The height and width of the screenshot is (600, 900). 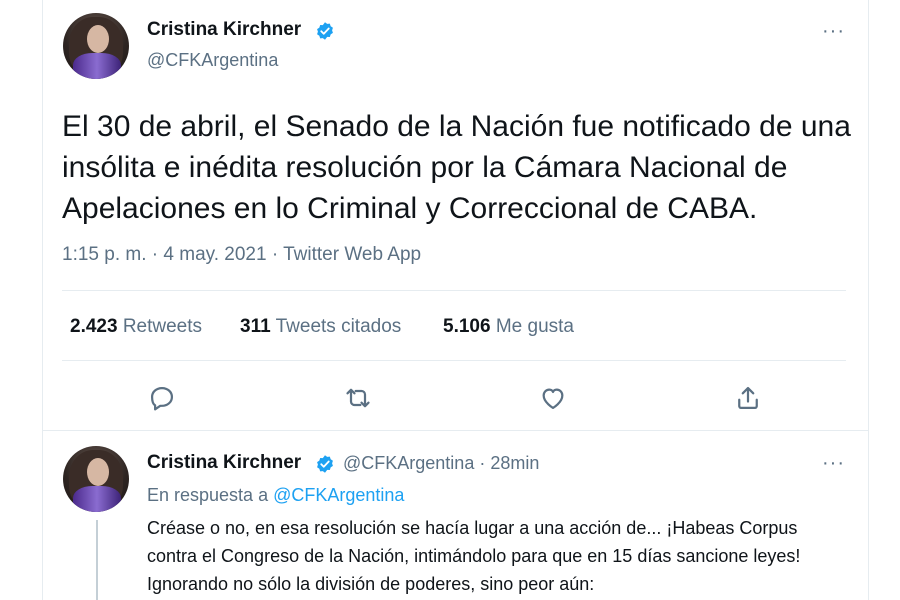 I want to click on like-button, so click(x=553, y=398).